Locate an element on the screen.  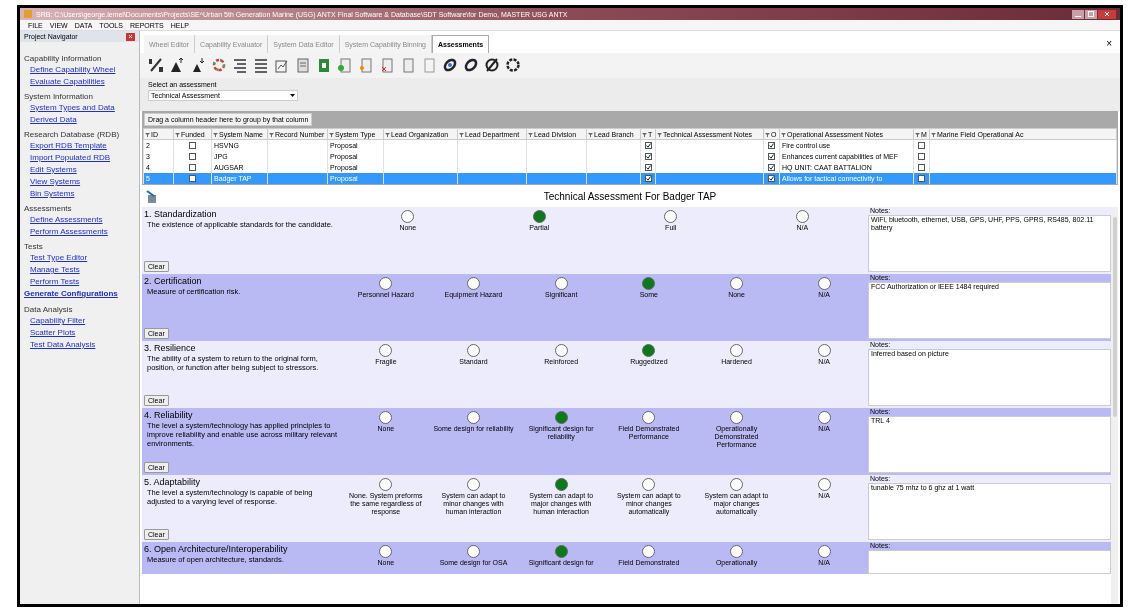
nav-link: Evaluate Capabilities is located at coordinates (67, 82).